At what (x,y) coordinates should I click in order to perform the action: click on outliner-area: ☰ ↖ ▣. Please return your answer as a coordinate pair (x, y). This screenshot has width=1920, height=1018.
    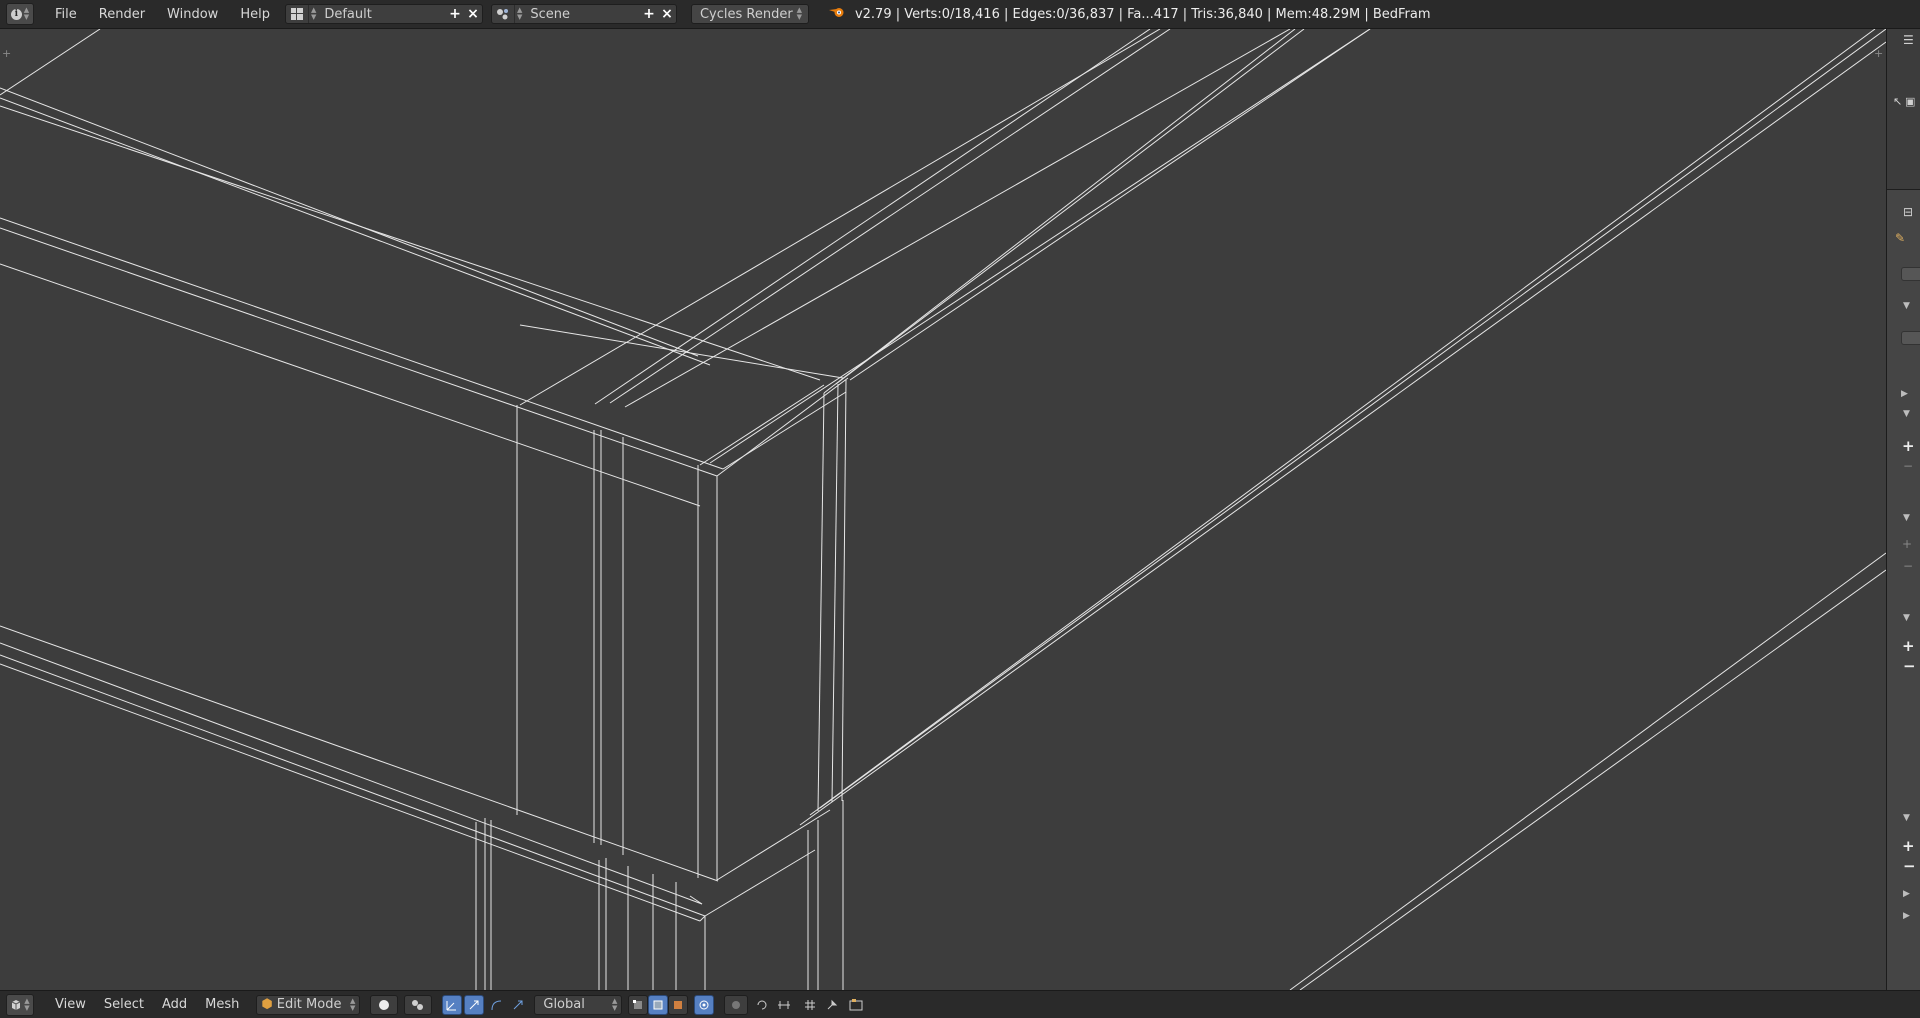
    Looking at the image, I should click on (1903, 109).